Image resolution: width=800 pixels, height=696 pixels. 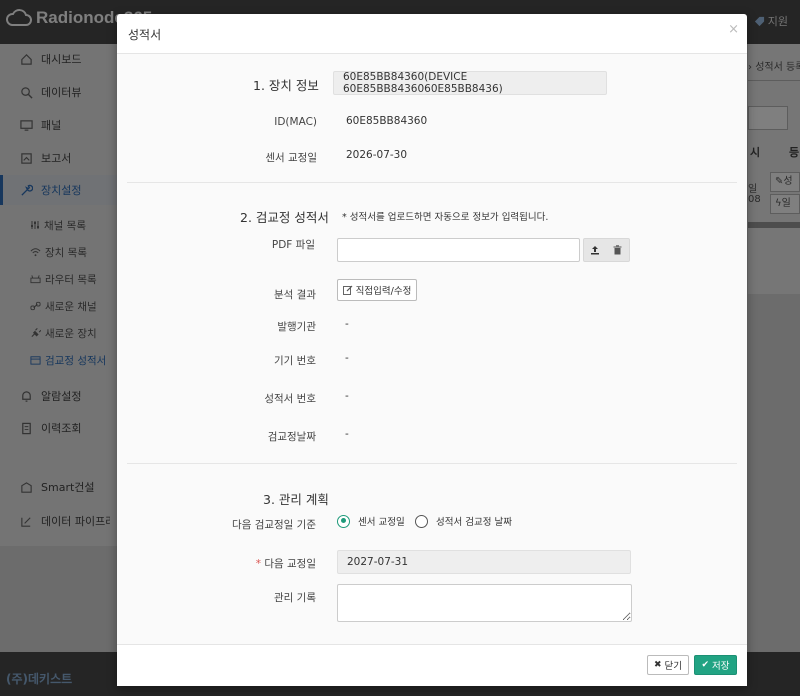 What do you see at coordinates (284, 217) in the screenshot?
I see `section-certificate-title: 2. 검교정 성적서` at bounding box center [284, 217].